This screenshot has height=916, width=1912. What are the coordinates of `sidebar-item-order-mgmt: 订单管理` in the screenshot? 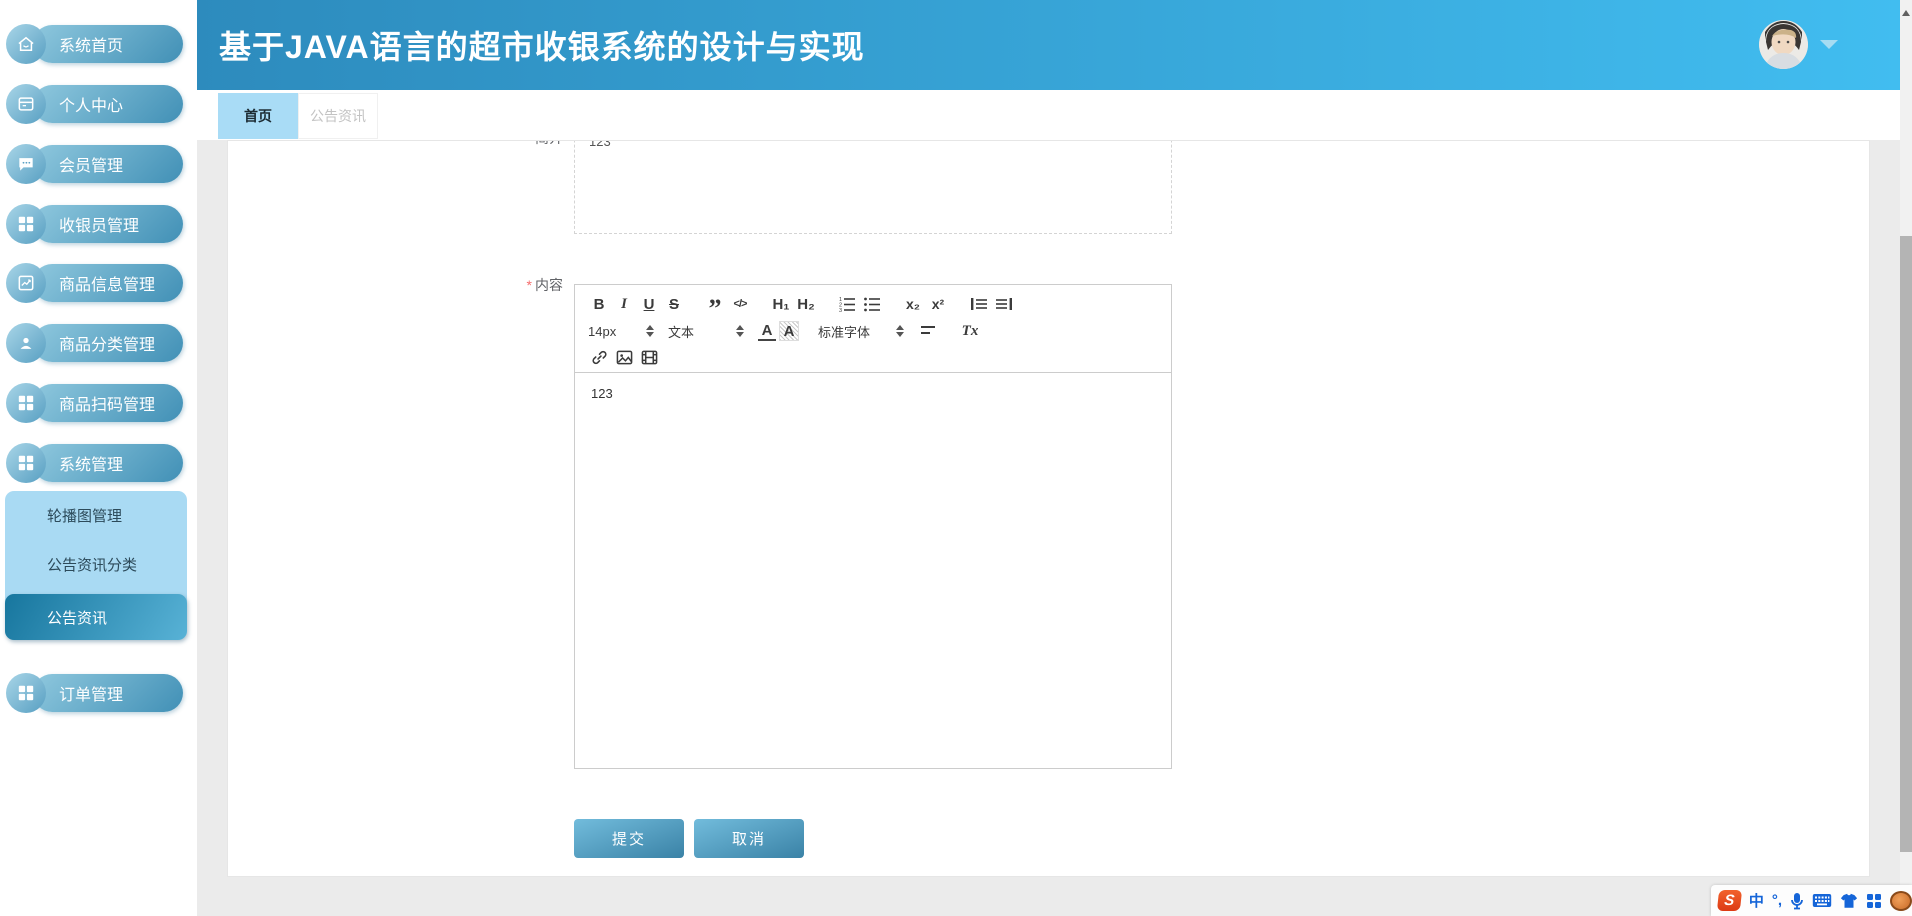 It's located at (94, 693).